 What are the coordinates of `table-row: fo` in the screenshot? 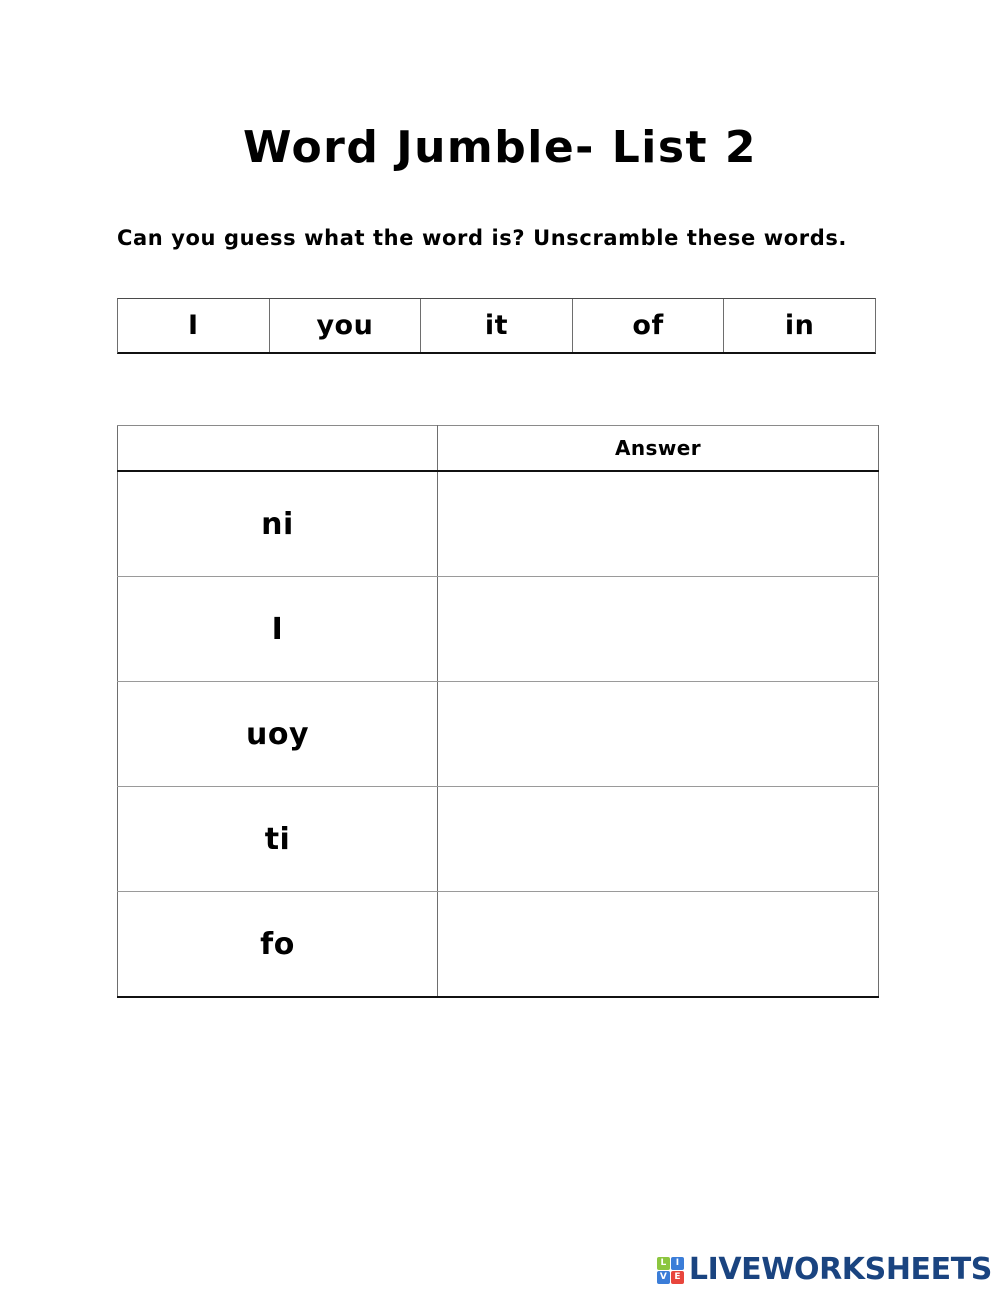 It's located at (498, 944).